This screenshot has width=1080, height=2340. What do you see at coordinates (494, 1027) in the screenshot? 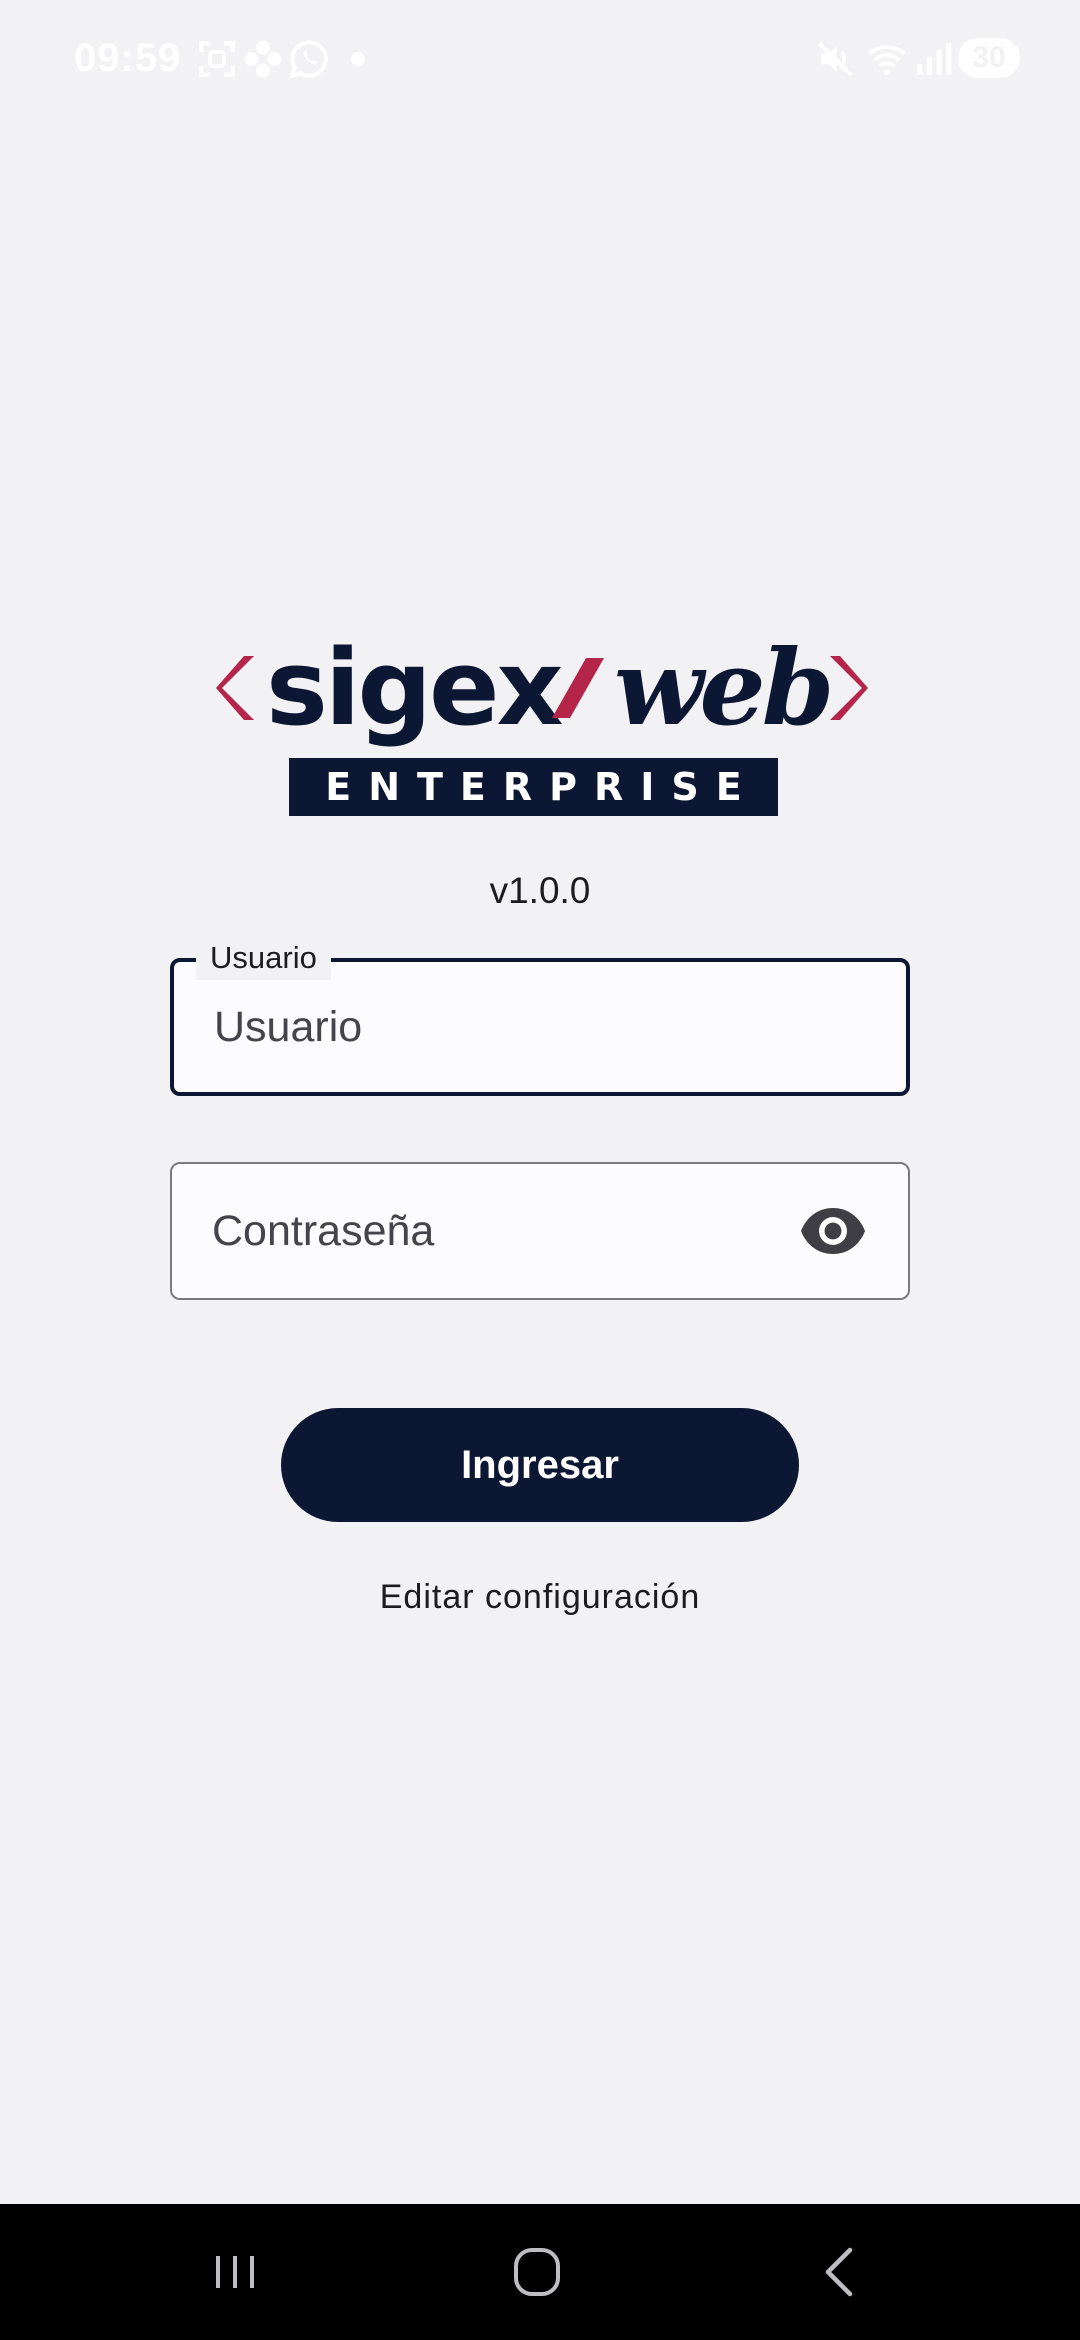
I see `username-input` at bounding box center [494, 1027].